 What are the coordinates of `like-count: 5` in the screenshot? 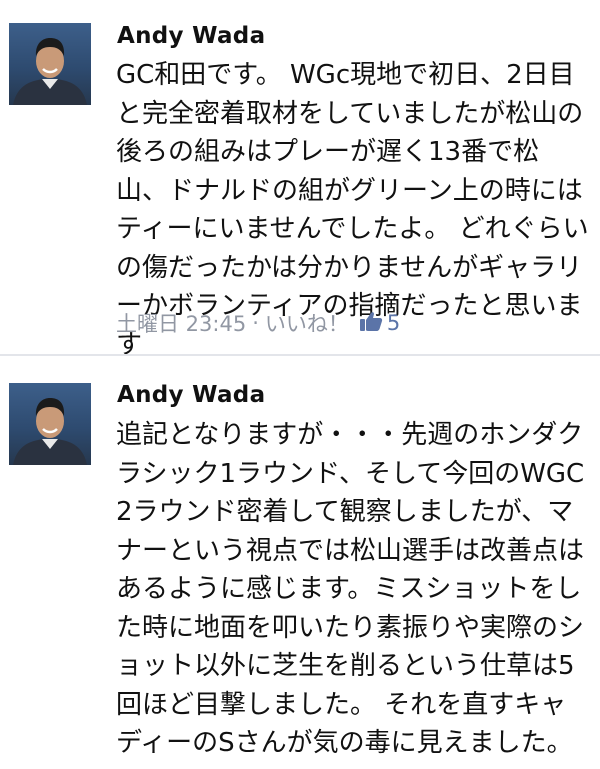 It's located at (393, 323).